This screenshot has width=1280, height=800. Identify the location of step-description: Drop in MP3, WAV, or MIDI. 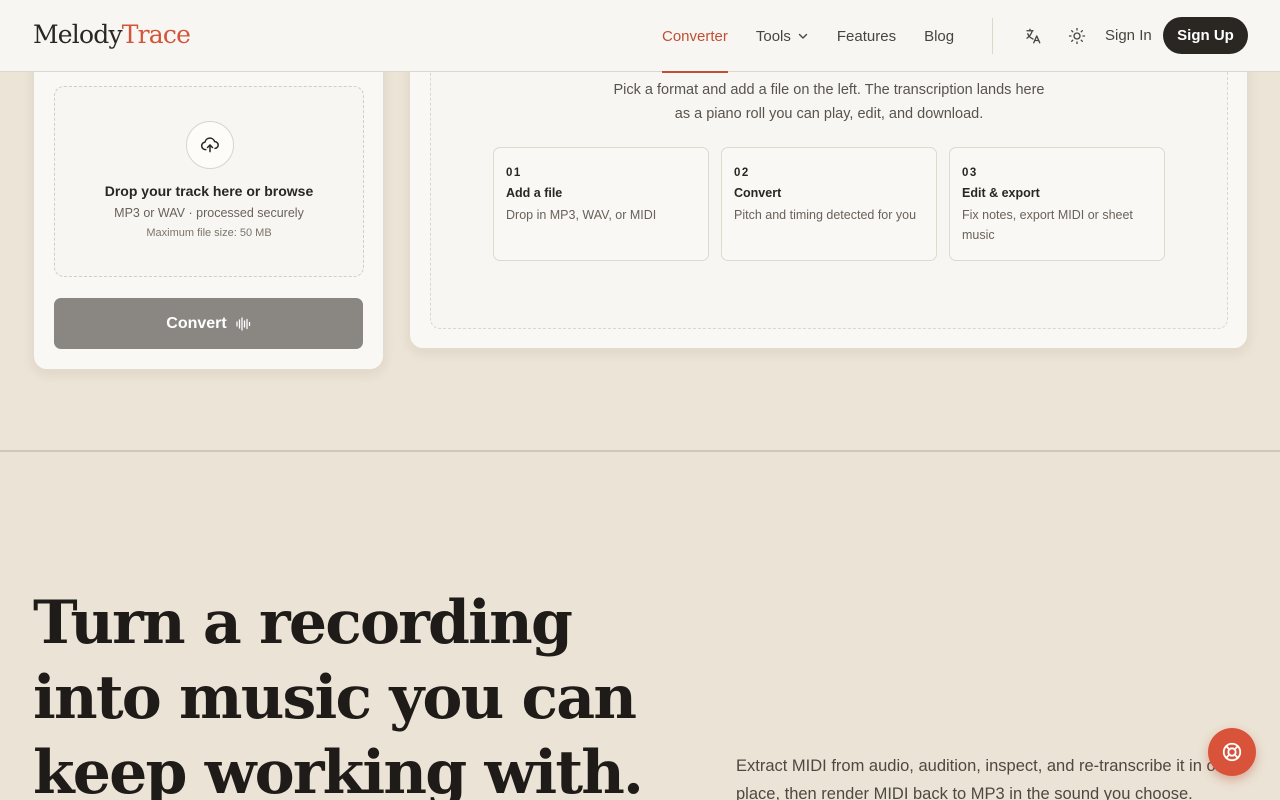
(581, 215).